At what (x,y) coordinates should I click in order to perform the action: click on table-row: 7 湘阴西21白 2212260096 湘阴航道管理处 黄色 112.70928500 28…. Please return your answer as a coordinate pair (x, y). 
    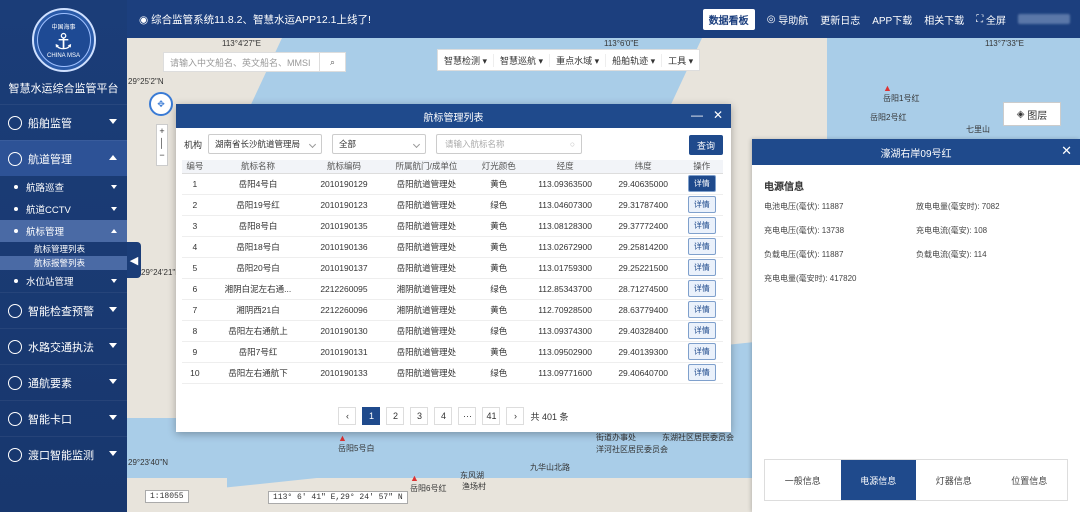
    Looking at the image, I should click on (452, 310).